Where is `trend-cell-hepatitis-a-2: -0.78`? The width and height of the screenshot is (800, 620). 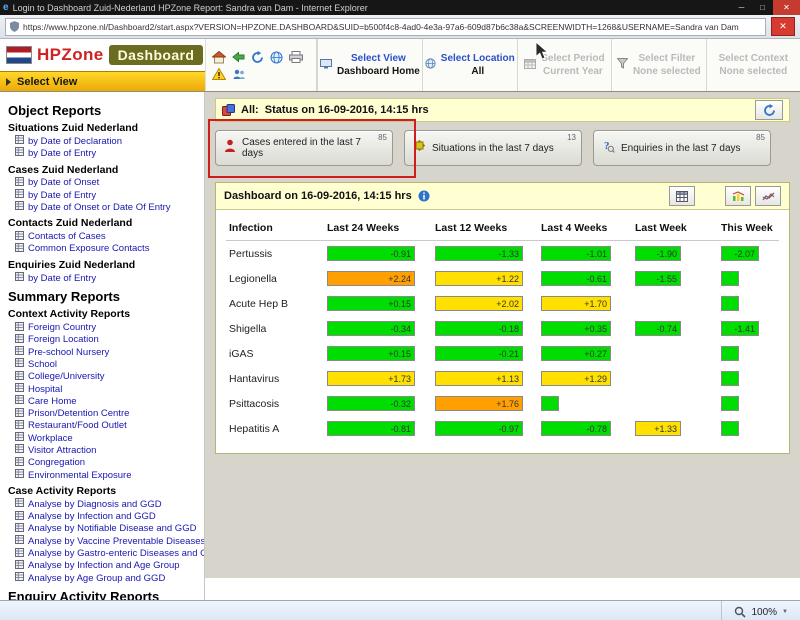 trend-cell-hepatitis-a-2: -0.78 is located at coordinates (576, 428).